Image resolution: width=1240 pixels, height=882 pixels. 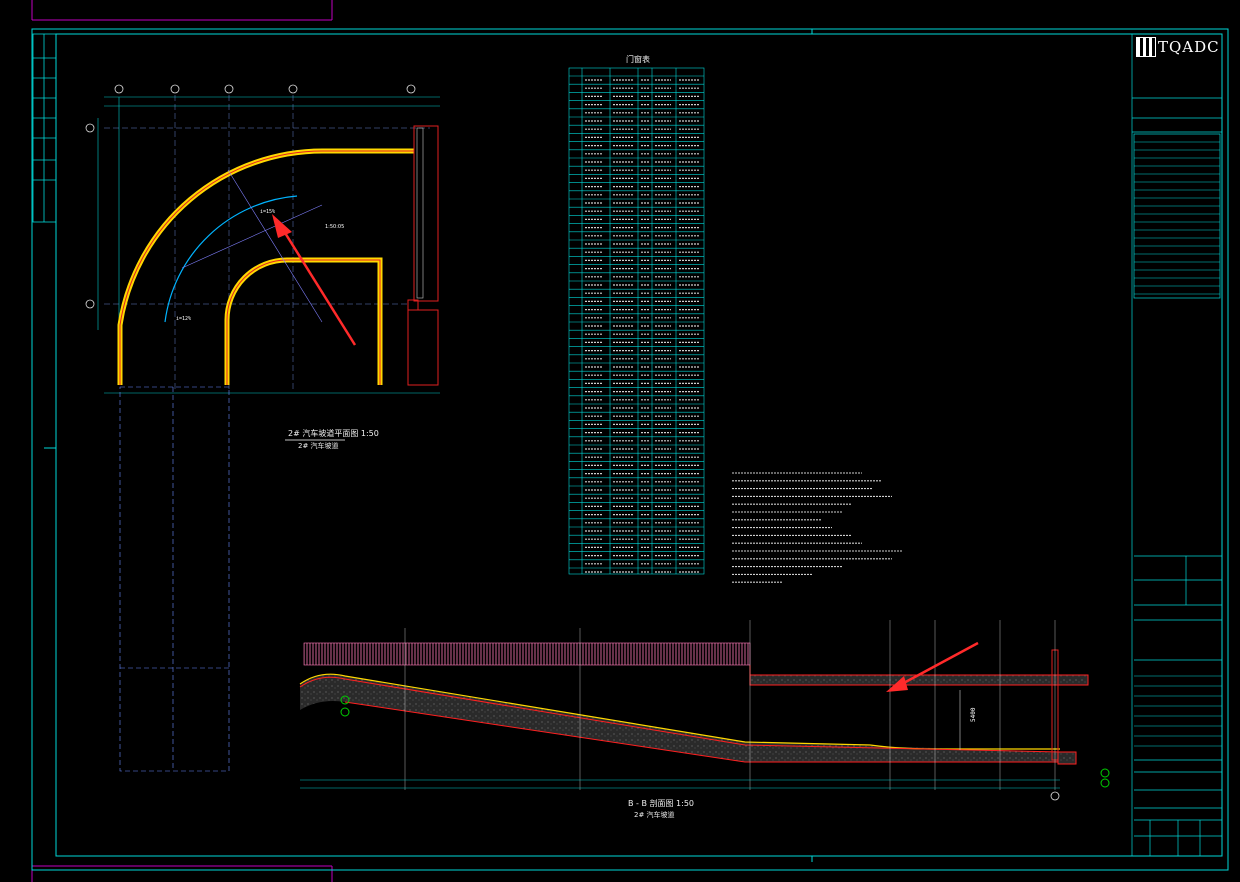 What do you see at coordinates (314, 280) in the screenshot?
I see `annotation-arrow-plan` at bounding box center [314, 280].